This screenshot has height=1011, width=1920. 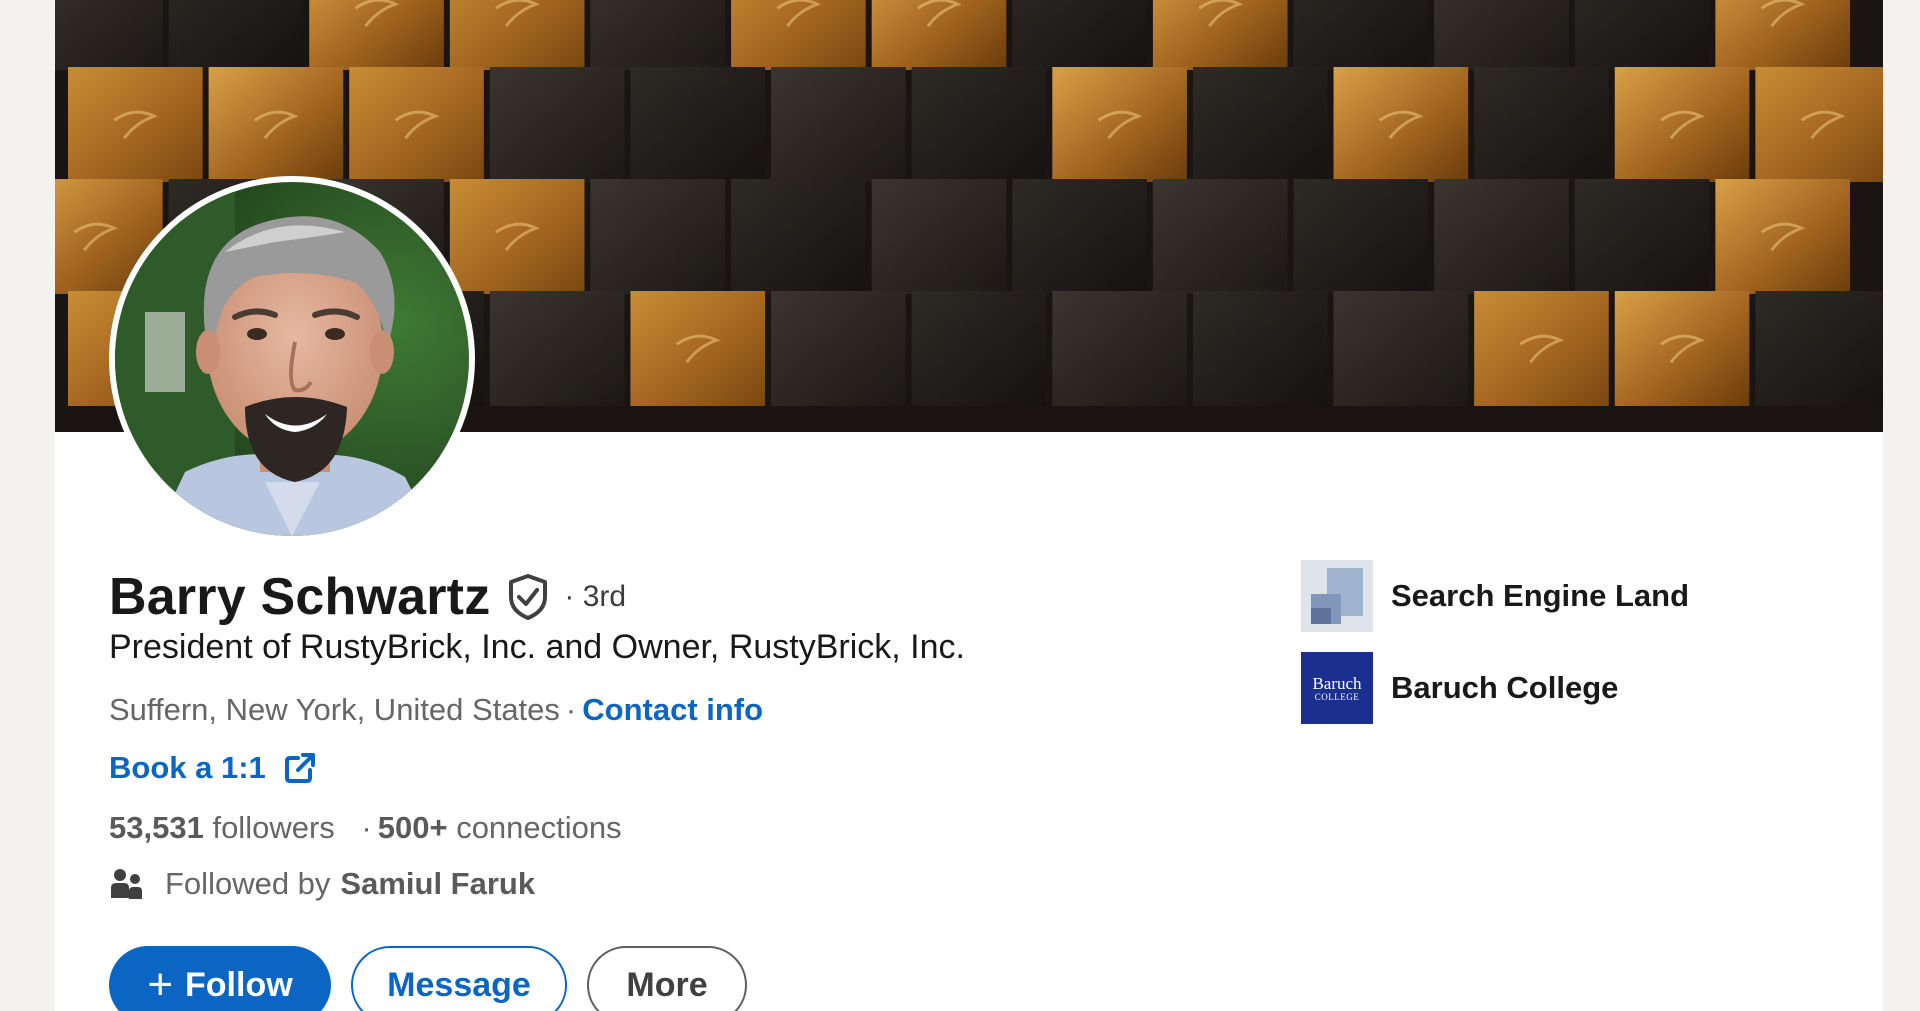 I want to click on book-meeting-link: Book a 1:1, so click(x=212, y=768).